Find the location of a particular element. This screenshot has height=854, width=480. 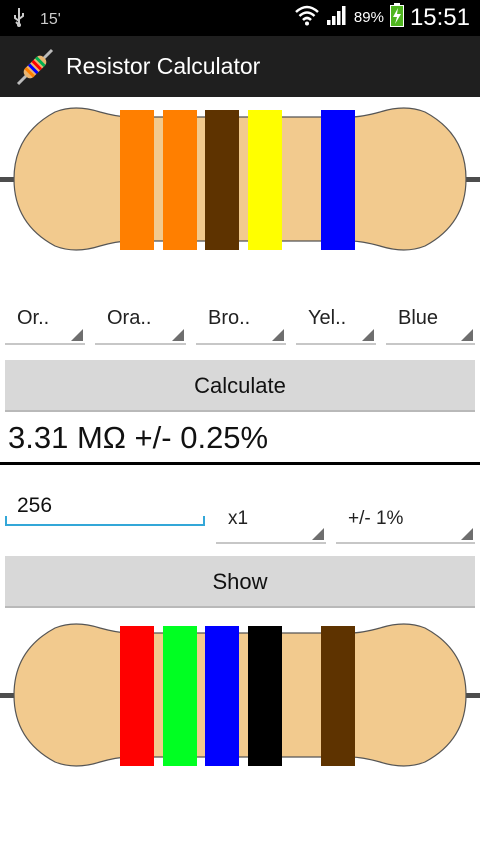

clock: 15:51 is located at coordinates (439, 17).